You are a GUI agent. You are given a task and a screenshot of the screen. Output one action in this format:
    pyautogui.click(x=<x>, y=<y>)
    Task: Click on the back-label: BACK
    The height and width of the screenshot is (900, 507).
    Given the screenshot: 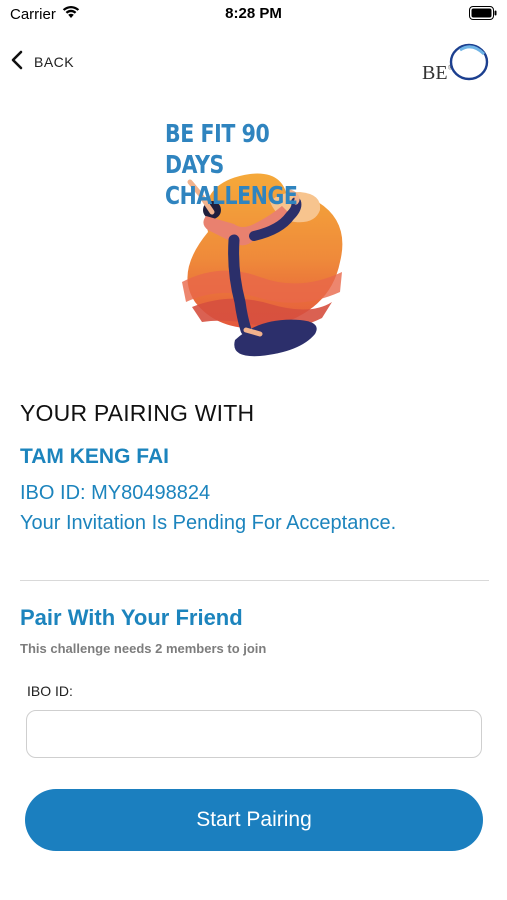 What is the action you would take?
    pyautogui.click(x=54, y=62)
    